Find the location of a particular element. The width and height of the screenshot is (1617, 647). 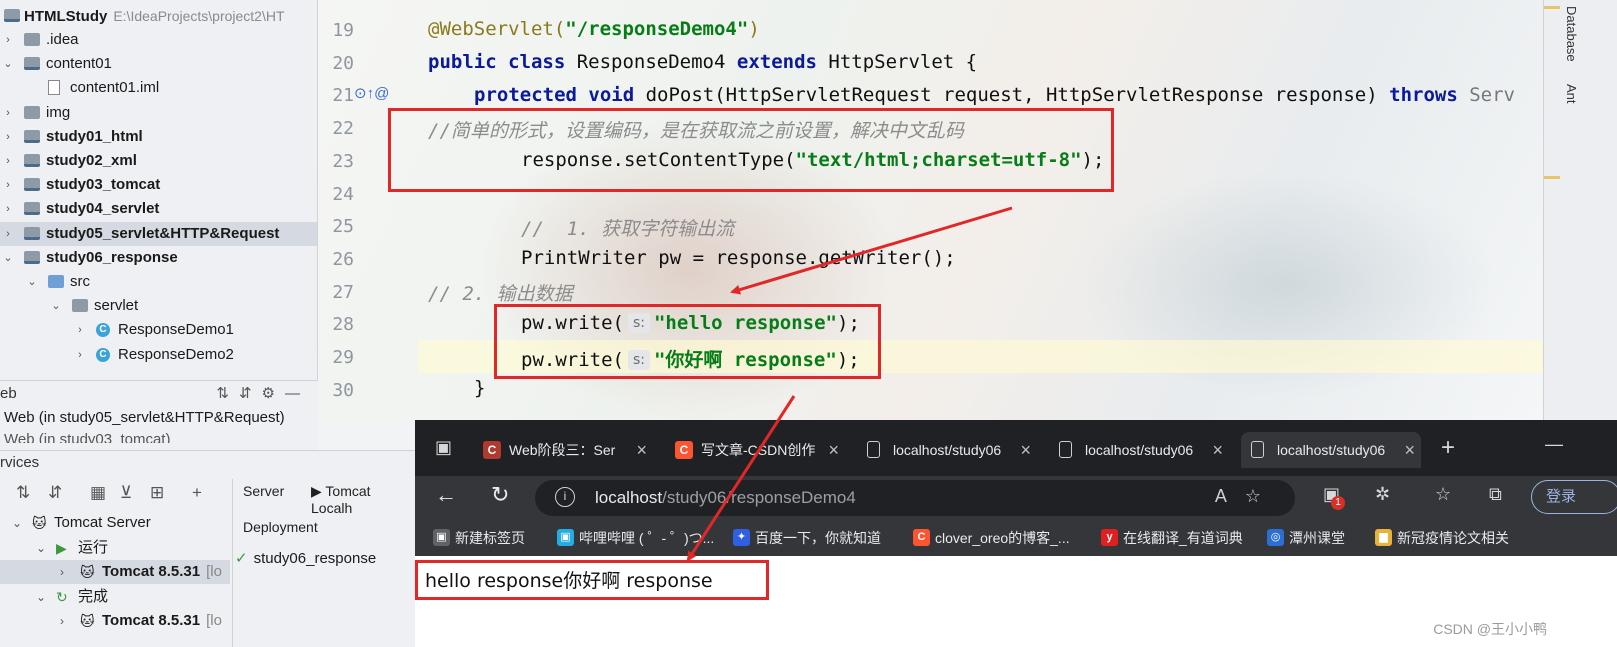

web-panel-tools: ⇅⇵⚙— is located at coordinates (263, 394).